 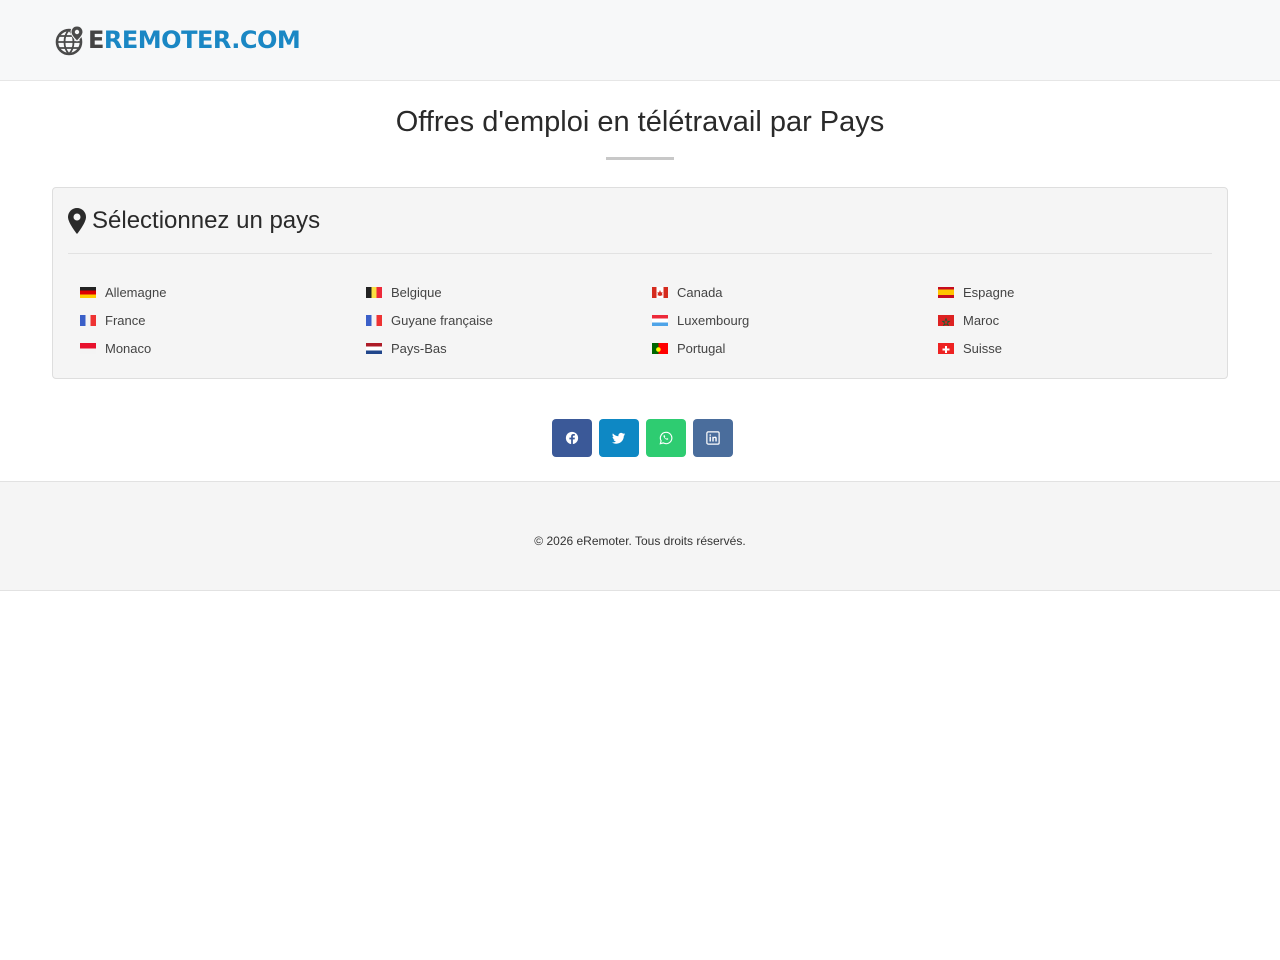 I want to click on panel-header: Sélectionnez un pays, so click(x=640, y=221).